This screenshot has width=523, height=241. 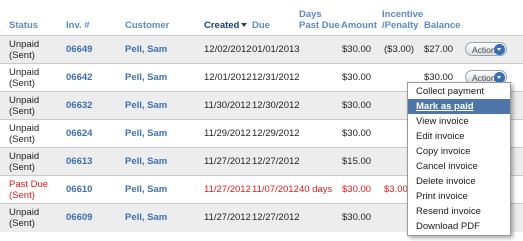 What do you see at coordinates (276, 77) in the screenshot?
I see `due-date: 12/31/2012` at bounding box center [276, 77].